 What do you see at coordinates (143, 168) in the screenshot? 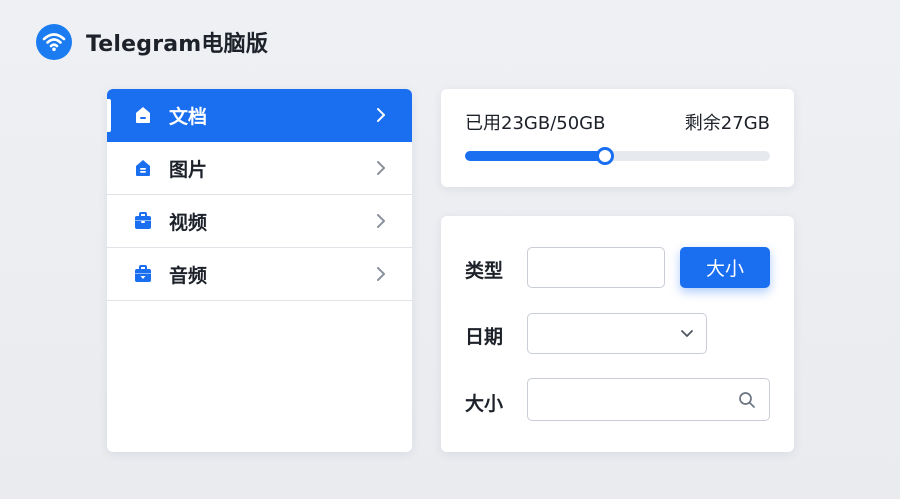
I see `image-icon` at bounding box center [143, 168].